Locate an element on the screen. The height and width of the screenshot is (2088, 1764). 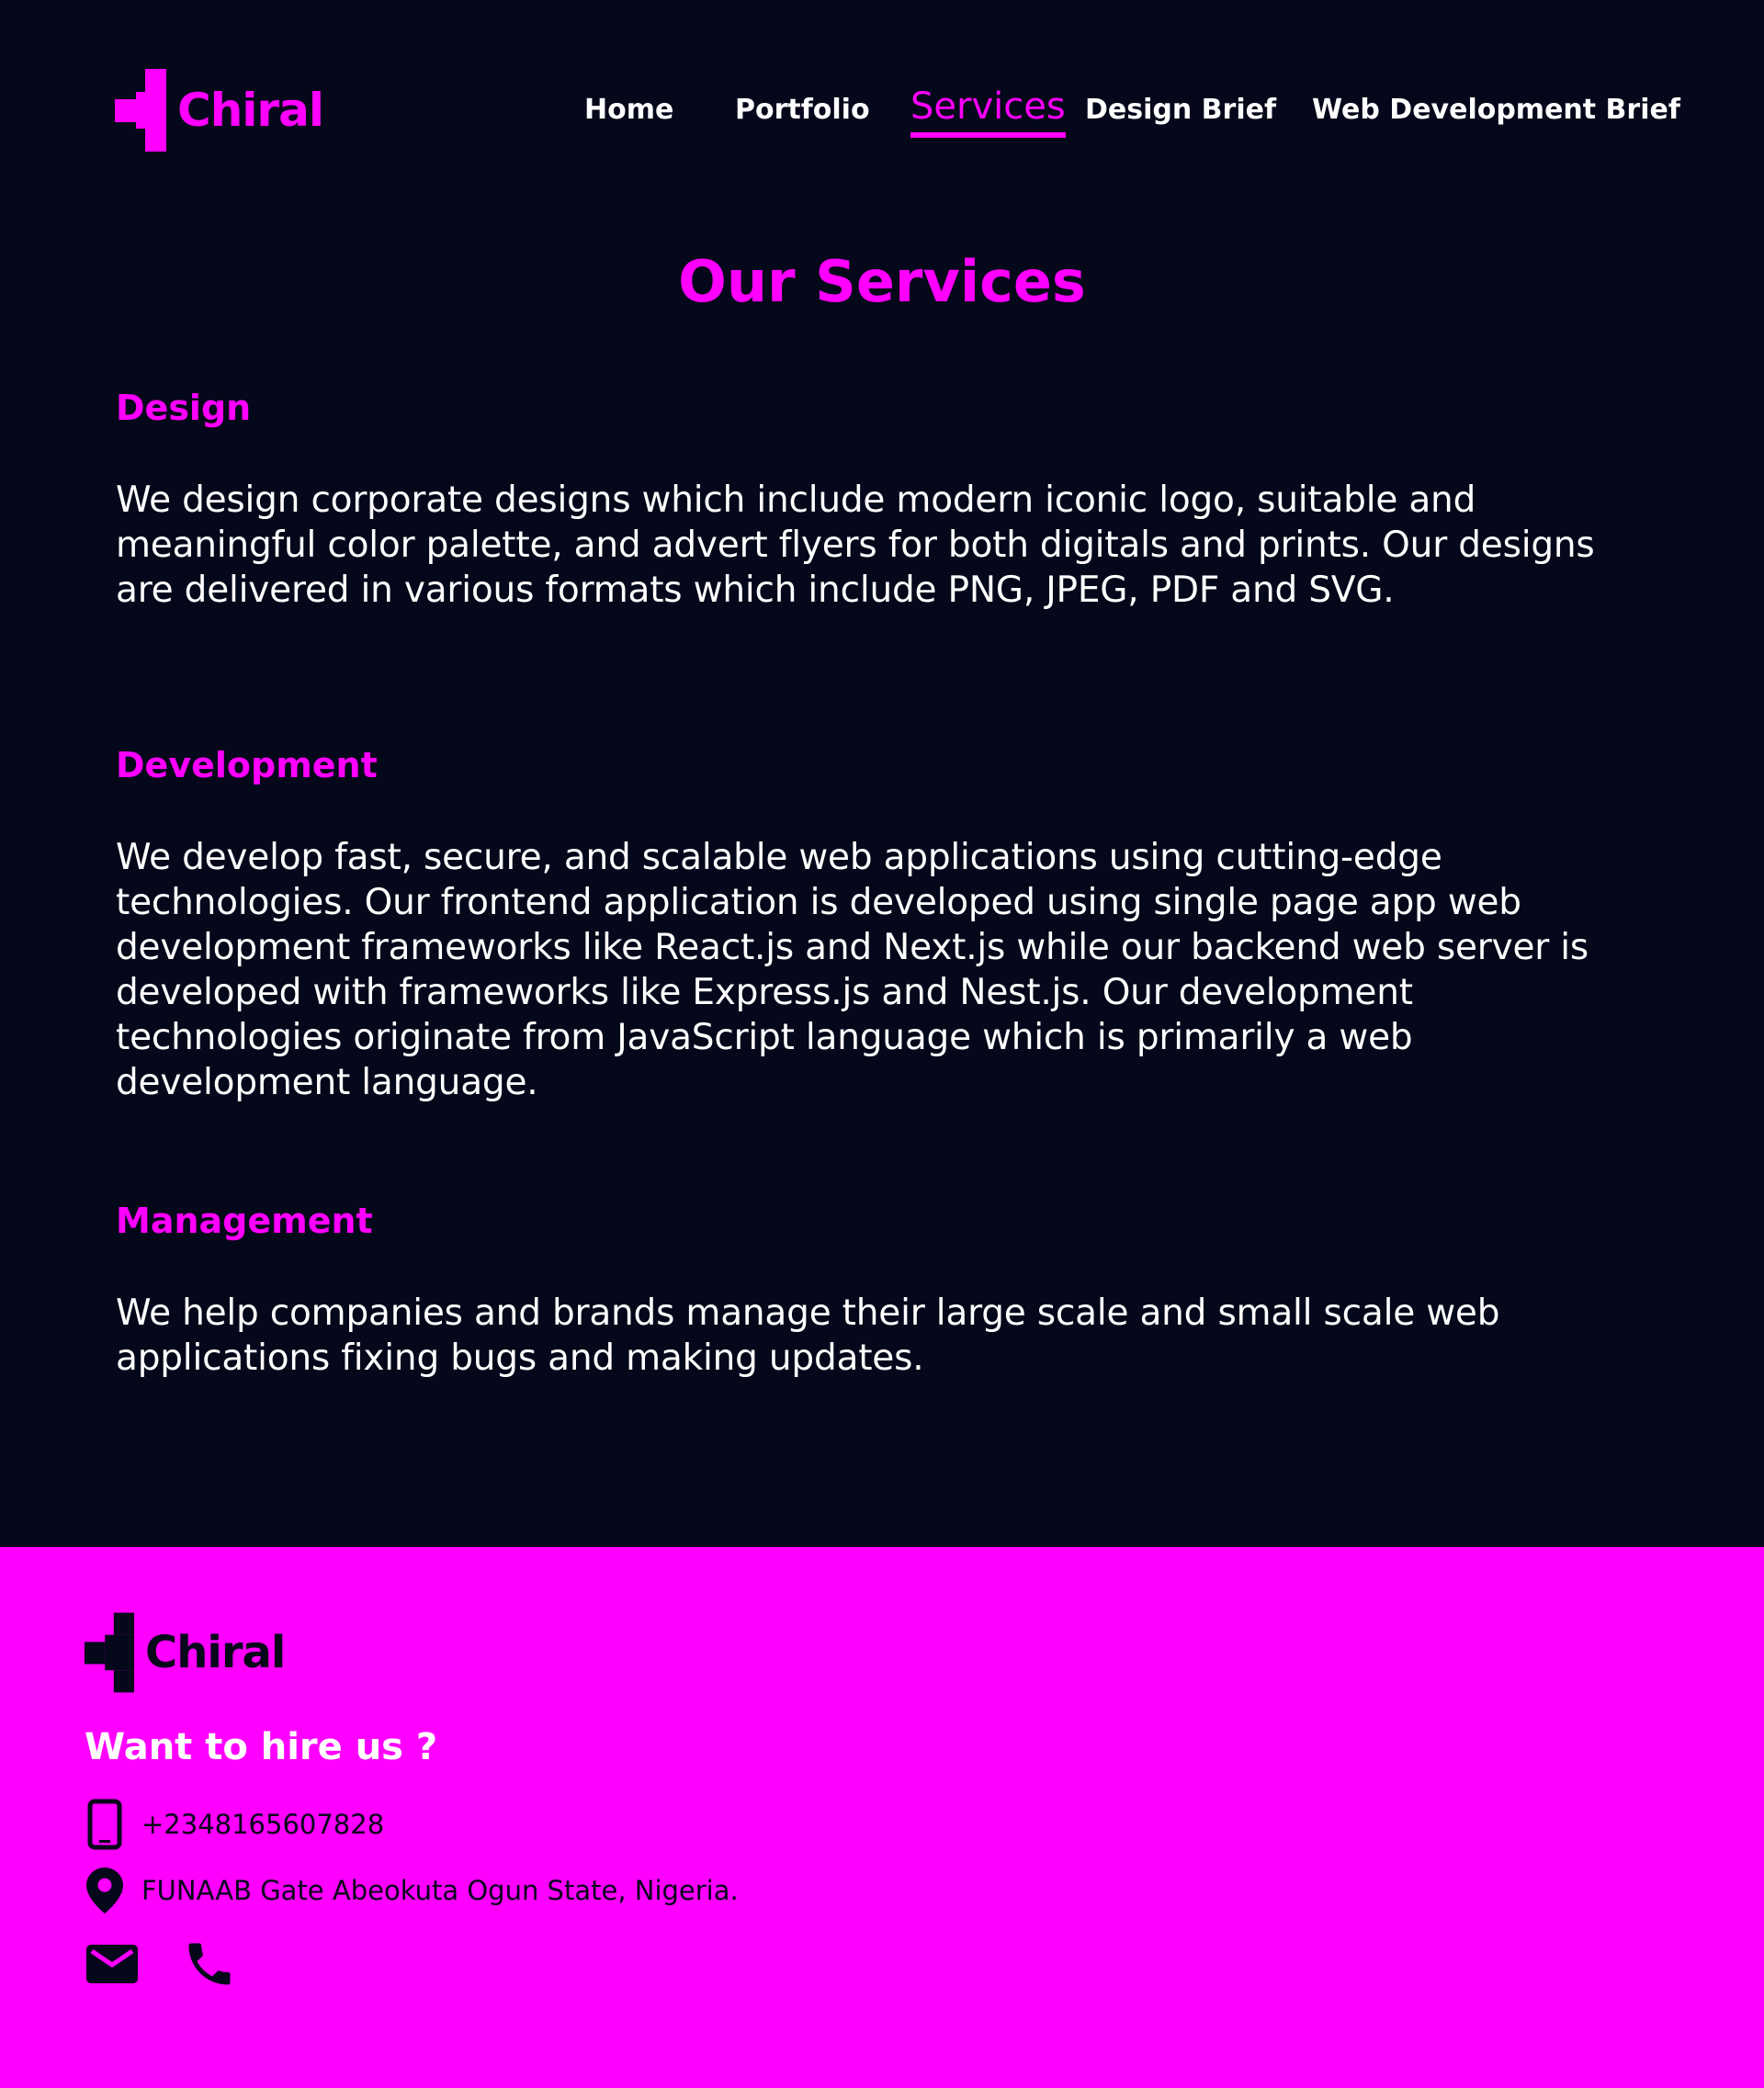
contact-phone: +2348165607828 is located at coordinates (235, 1824).